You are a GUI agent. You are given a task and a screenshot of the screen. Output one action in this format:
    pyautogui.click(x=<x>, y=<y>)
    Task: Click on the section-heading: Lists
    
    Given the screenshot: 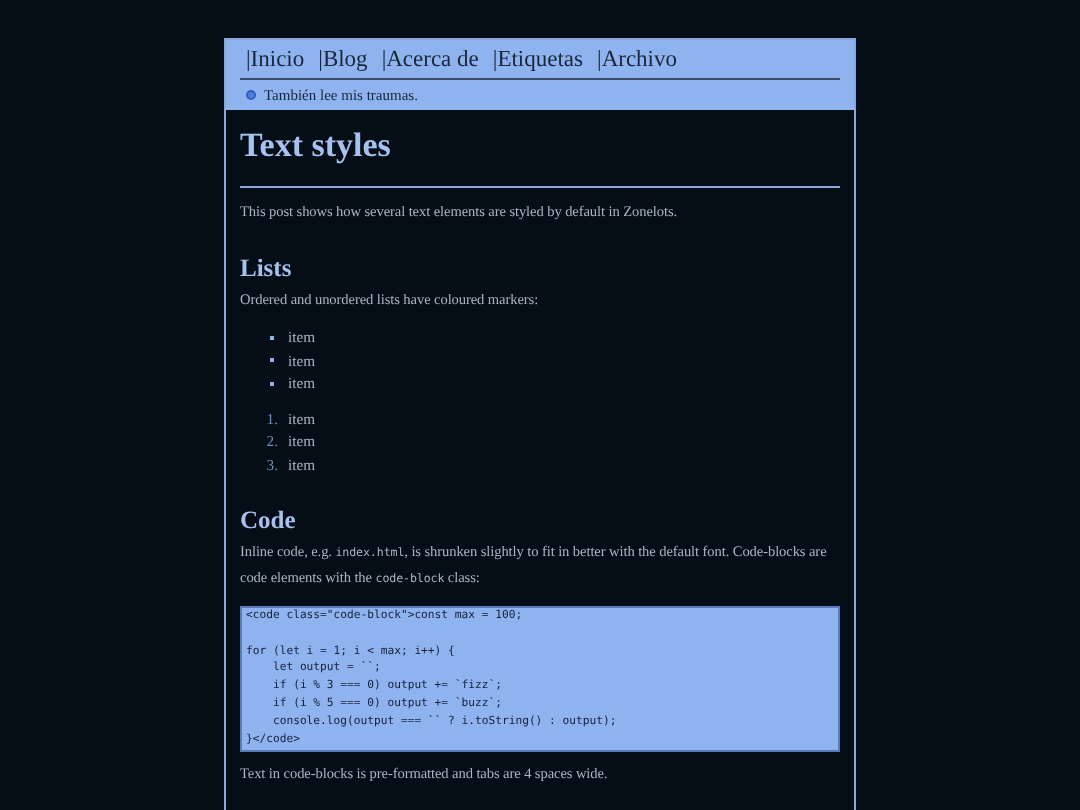 What is the action you would take?
    pyautogui.click(x=267, y=269)
    